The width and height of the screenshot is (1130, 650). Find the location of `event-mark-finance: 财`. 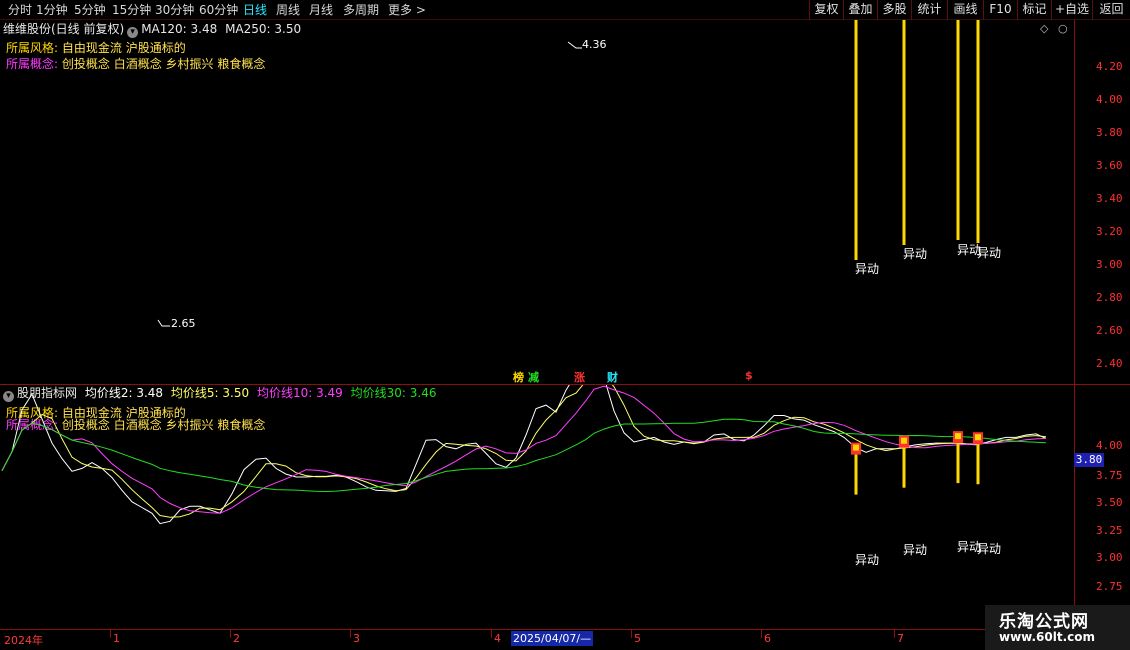

event-mark-finance: 财 is located at coordinates (612, 377).